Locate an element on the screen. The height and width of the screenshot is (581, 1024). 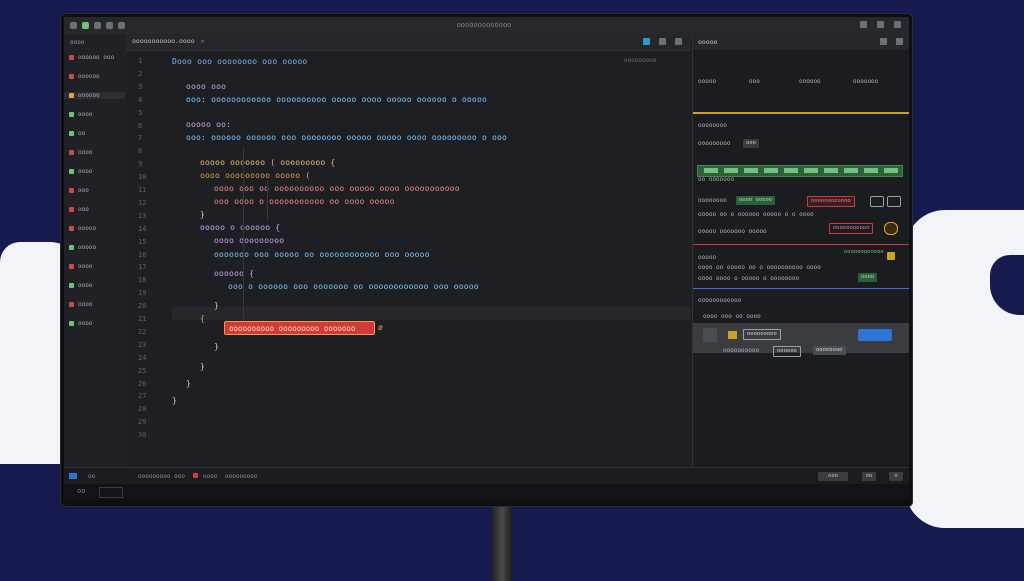
tab-close-icon: × is located at coordinates (203, 41).